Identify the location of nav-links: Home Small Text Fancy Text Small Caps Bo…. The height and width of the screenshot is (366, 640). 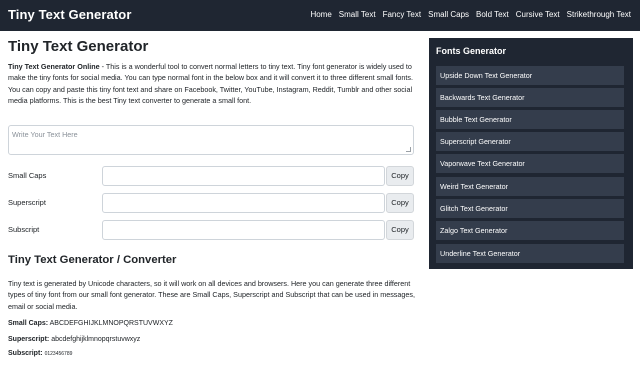
(470, 14).